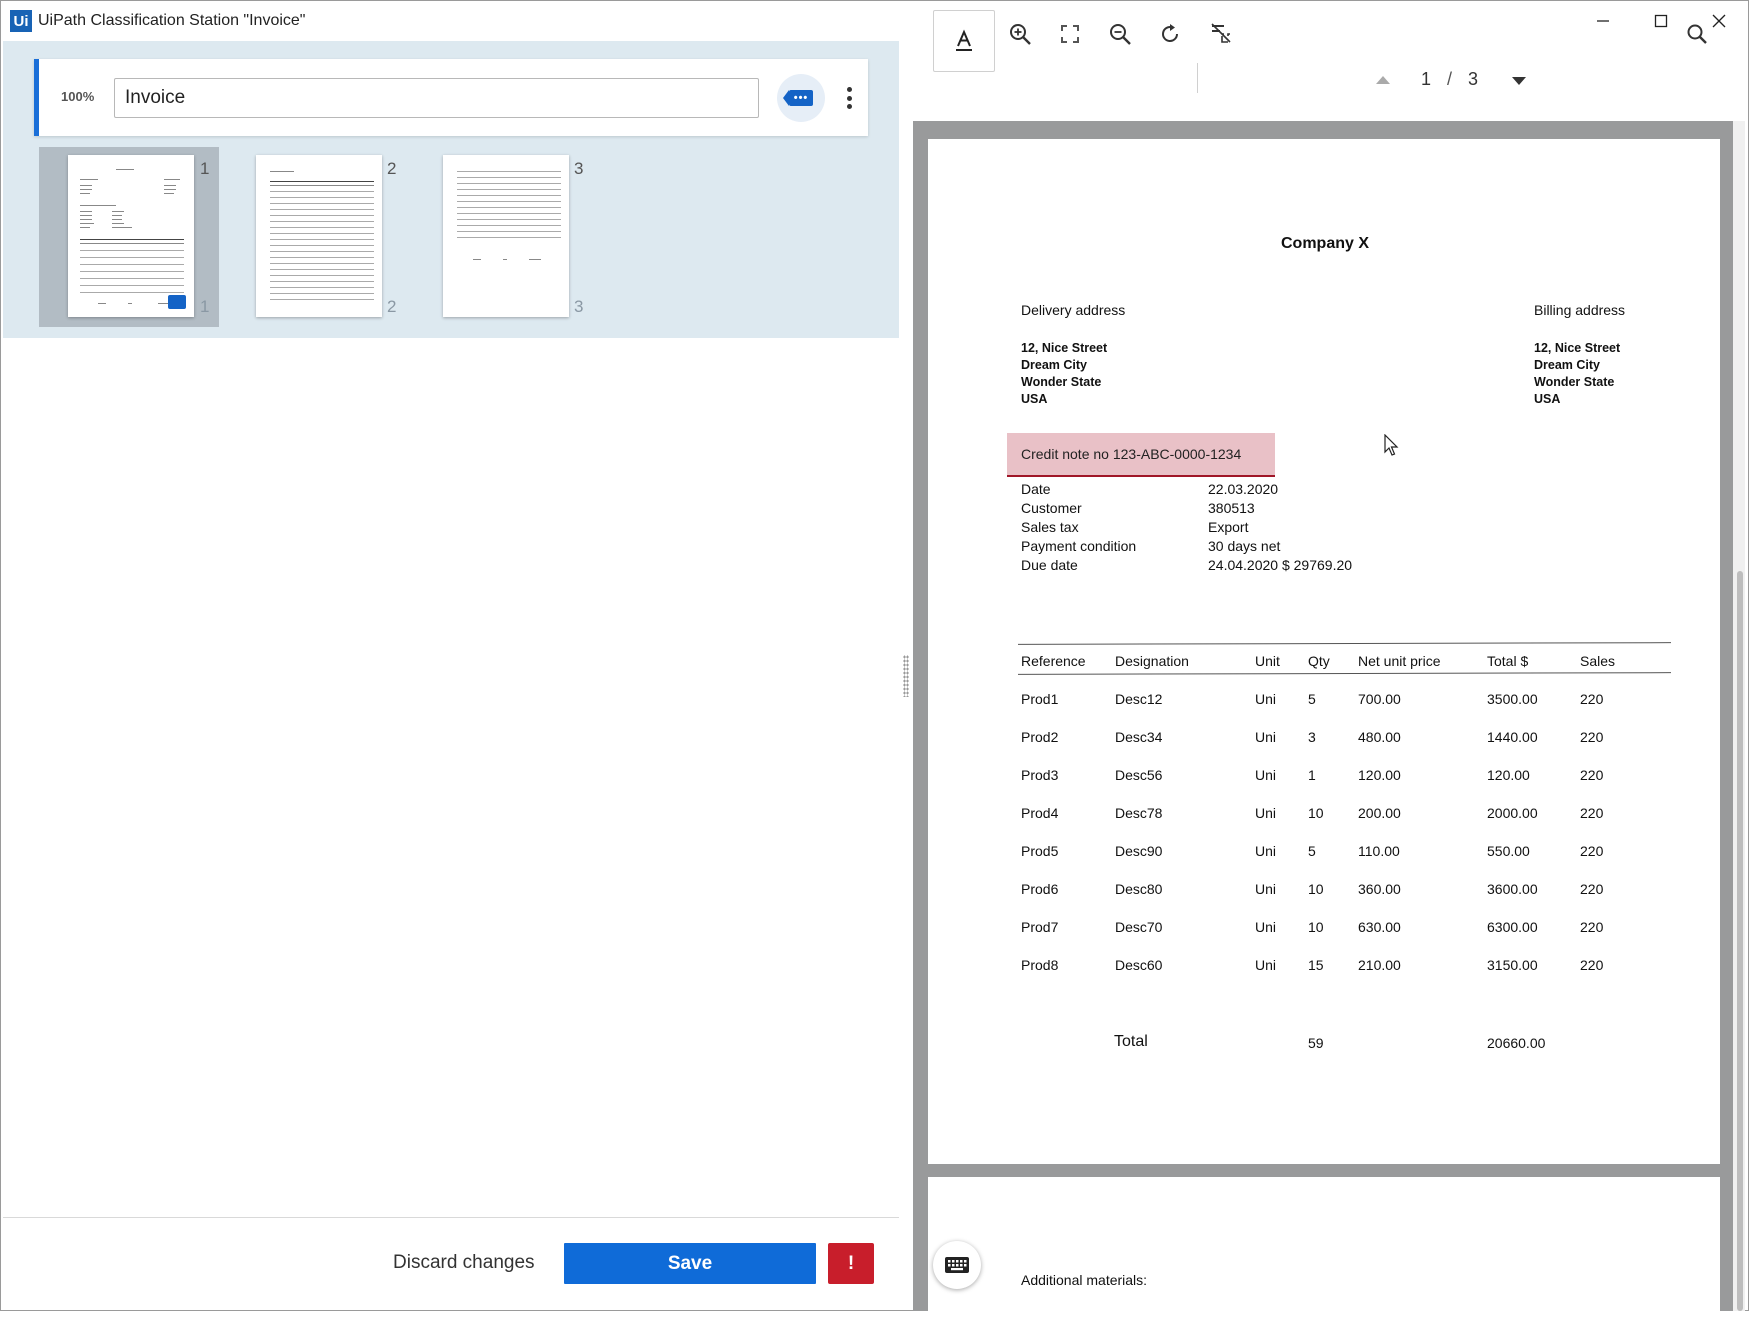 The height and width of the screenshot is (1317, 1749). Describe the element at coordinates (1312, 851) in the screenshot. I see `table-cell: 5` at that location.